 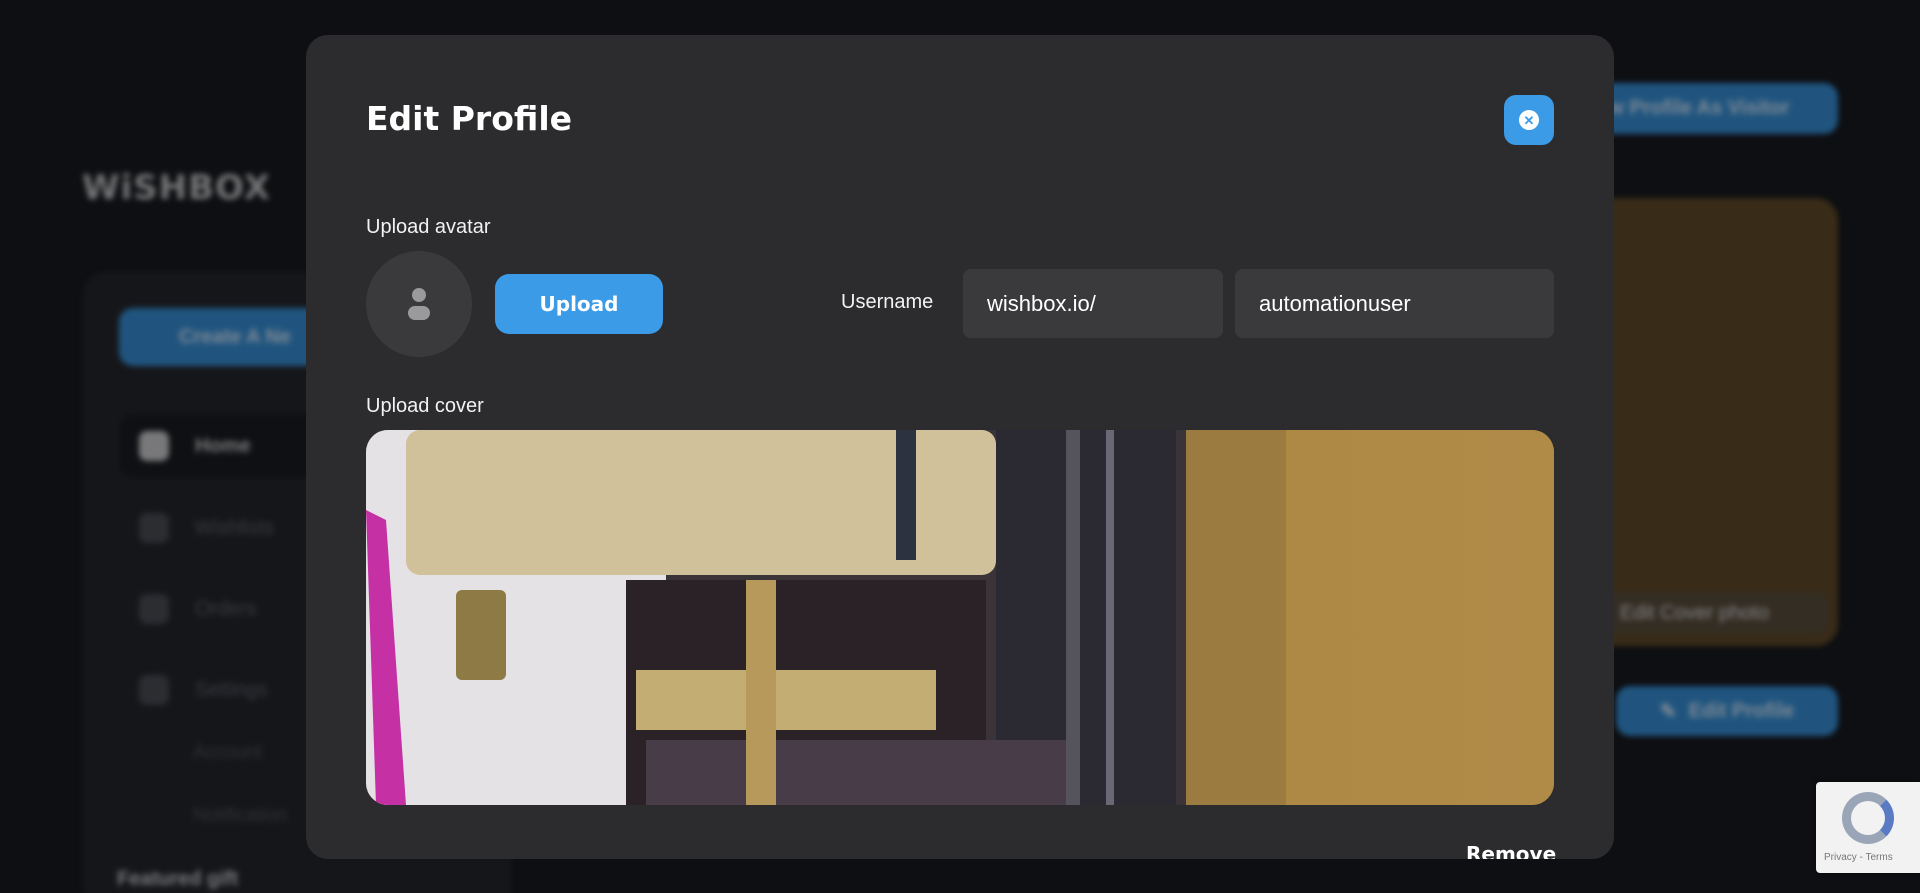 I want to click on sidebar-subitem-notification: Notification, so click(x=240, y=816).